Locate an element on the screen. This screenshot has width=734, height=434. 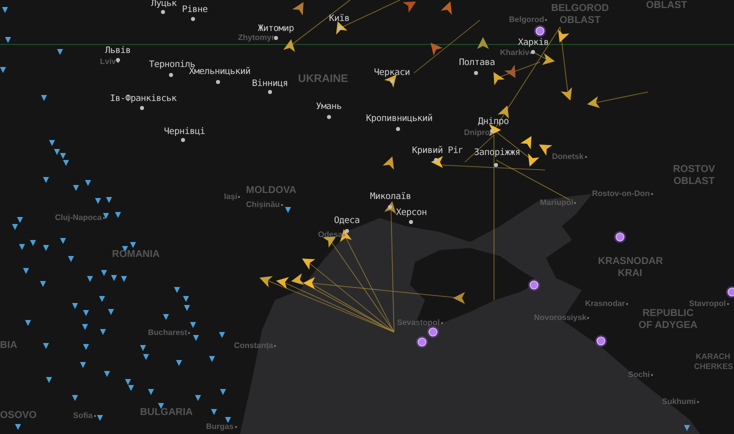
place-label: Novorossiysk is located at coordinates (560, 317).